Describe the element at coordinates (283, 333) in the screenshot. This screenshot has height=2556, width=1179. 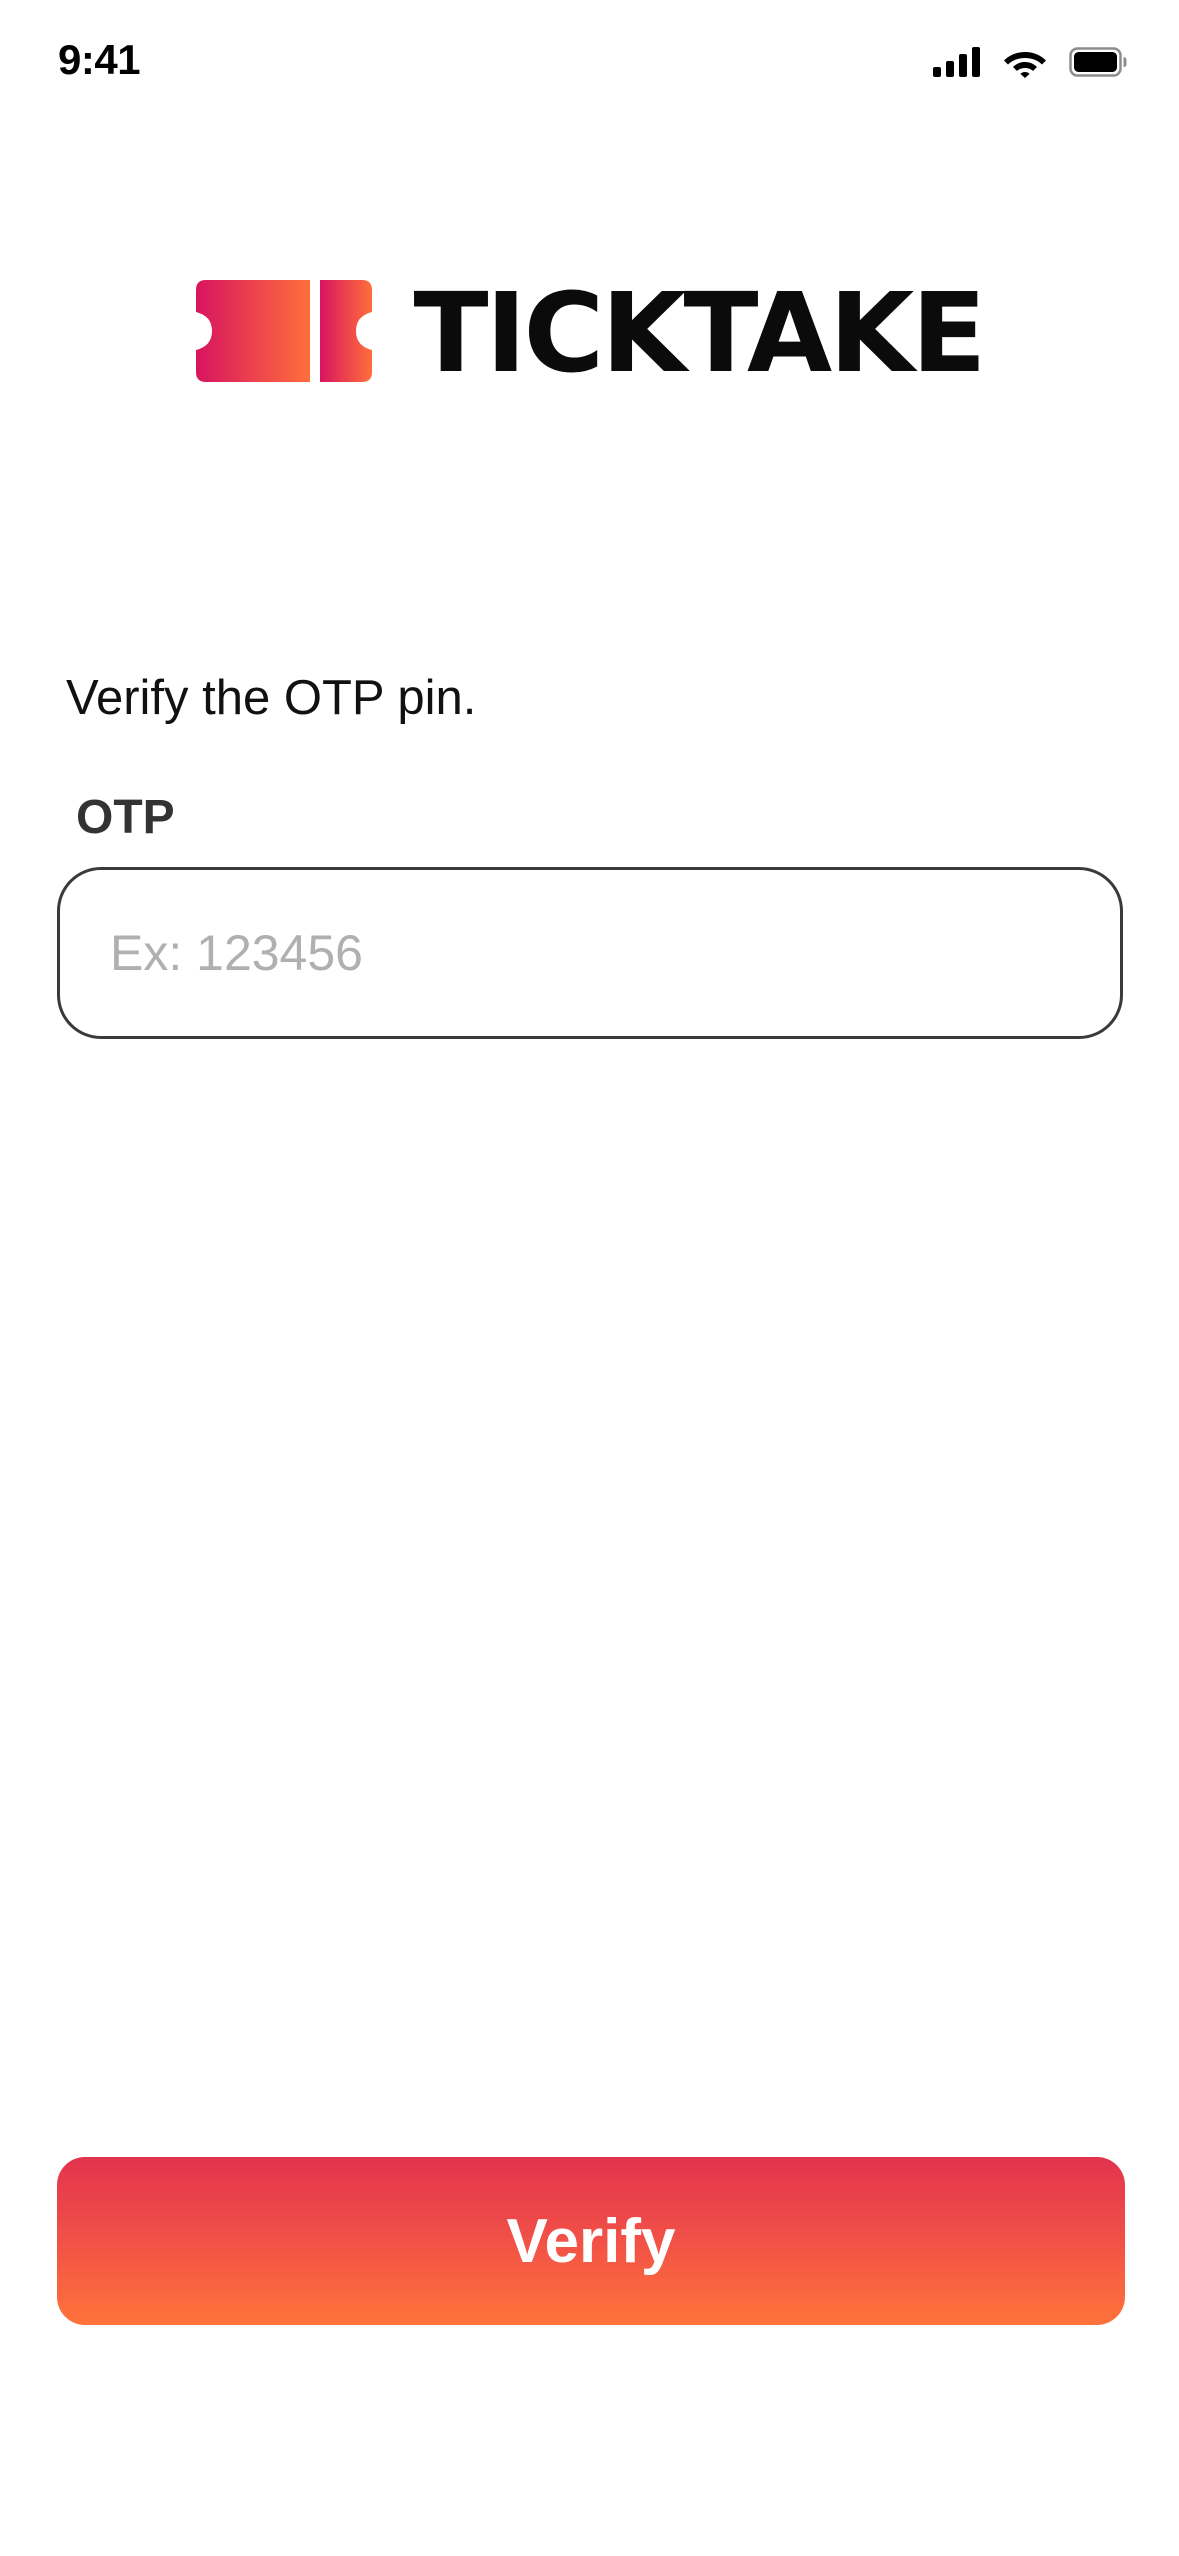
I see `ticket-icon` at that location.